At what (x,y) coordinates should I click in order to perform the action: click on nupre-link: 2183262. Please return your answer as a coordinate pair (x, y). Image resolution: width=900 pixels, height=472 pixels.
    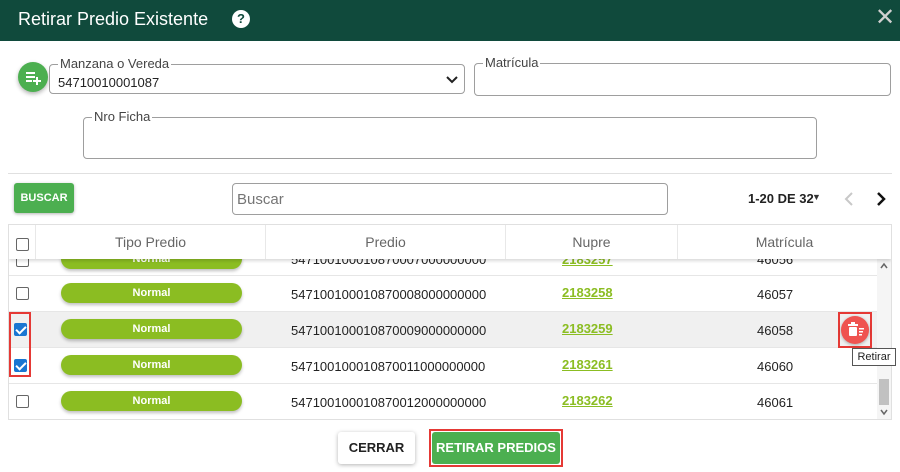
    Looking at the image, I should click on (587, 400).